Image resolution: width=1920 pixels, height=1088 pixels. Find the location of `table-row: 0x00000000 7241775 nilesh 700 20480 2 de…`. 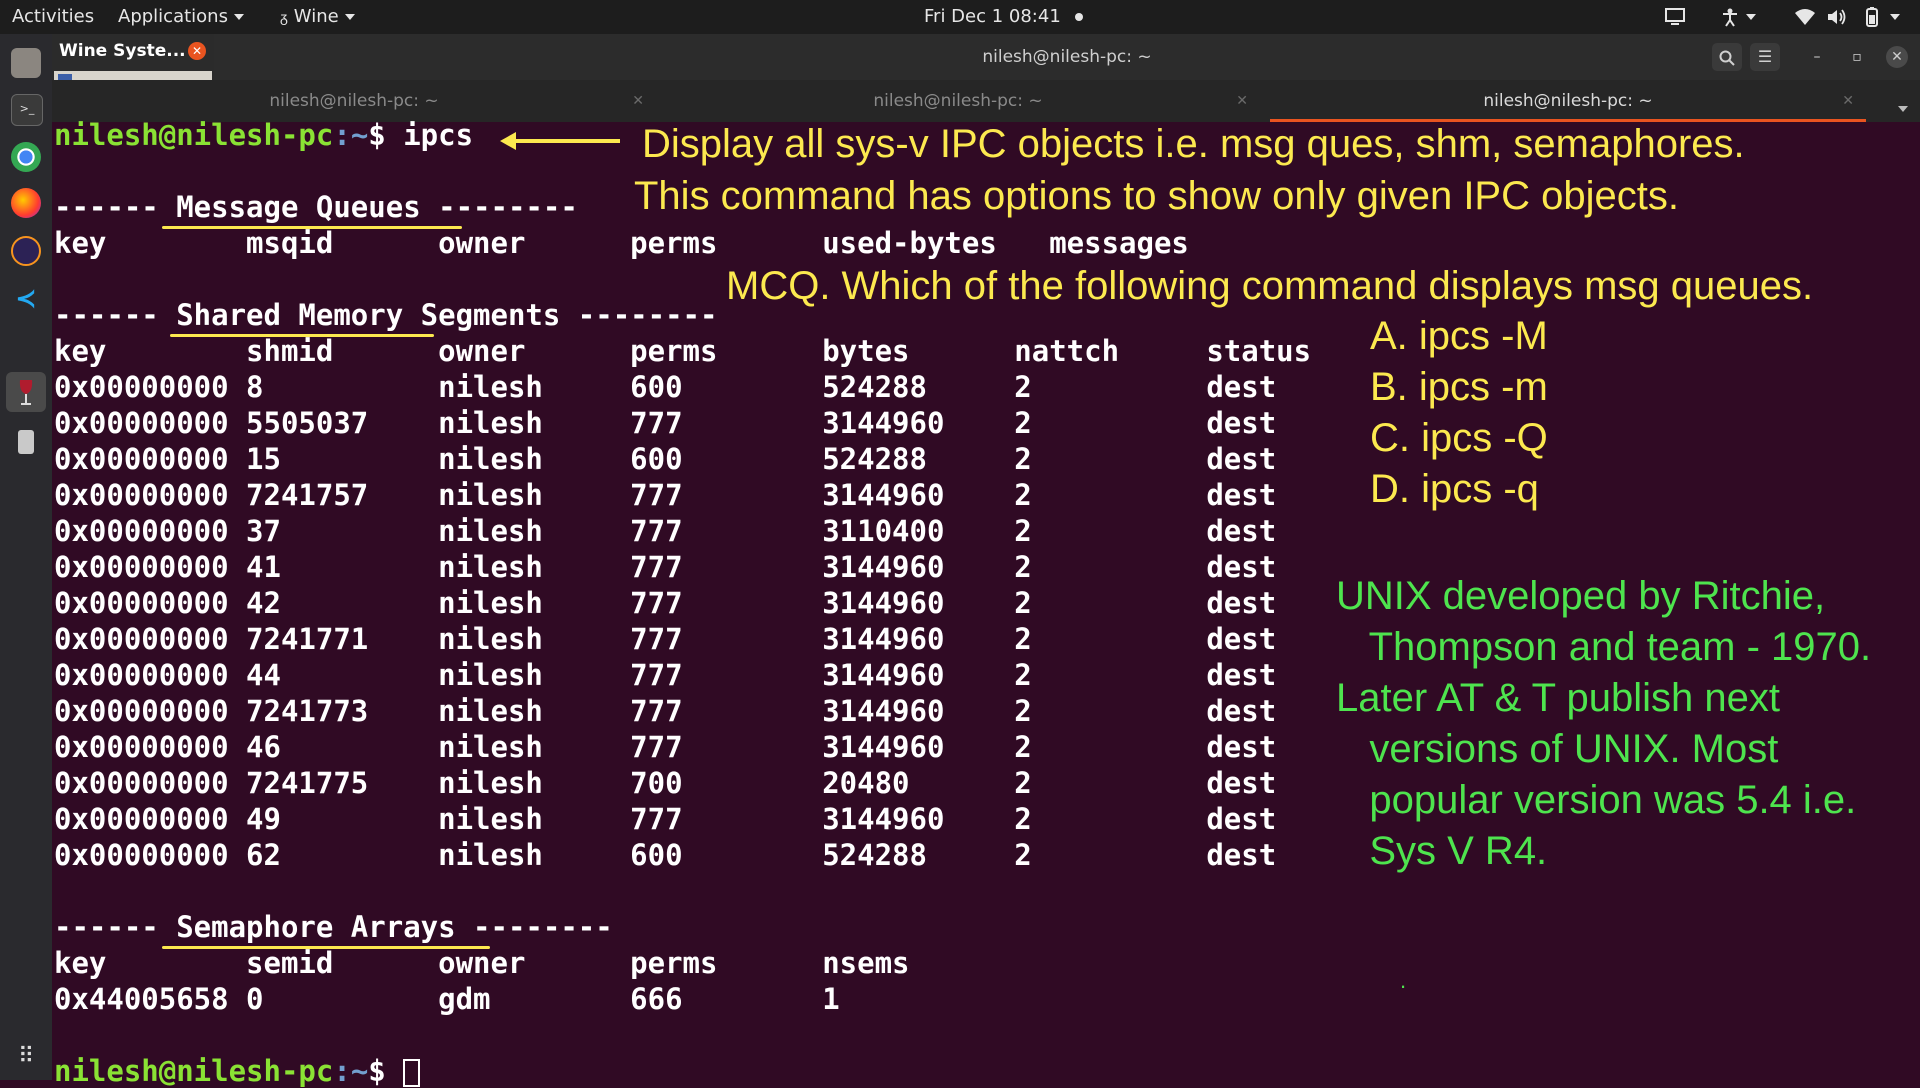

table-row: 0x00000000 7241775 nilesh 700 20480 2 de… is located at coordinates (665, 783).